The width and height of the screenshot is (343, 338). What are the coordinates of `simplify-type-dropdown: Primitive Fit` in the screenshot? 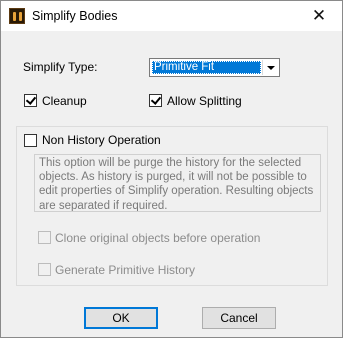 It's located at (214, 67).